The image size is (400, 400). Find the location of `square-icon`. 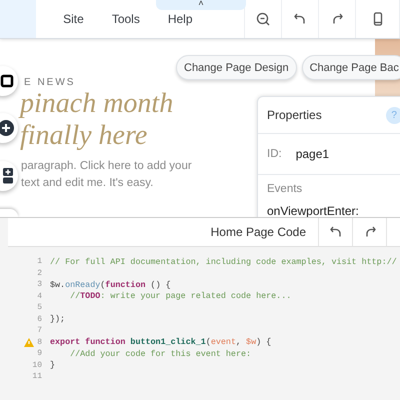

square-icon is located at coordinates (7, 81).